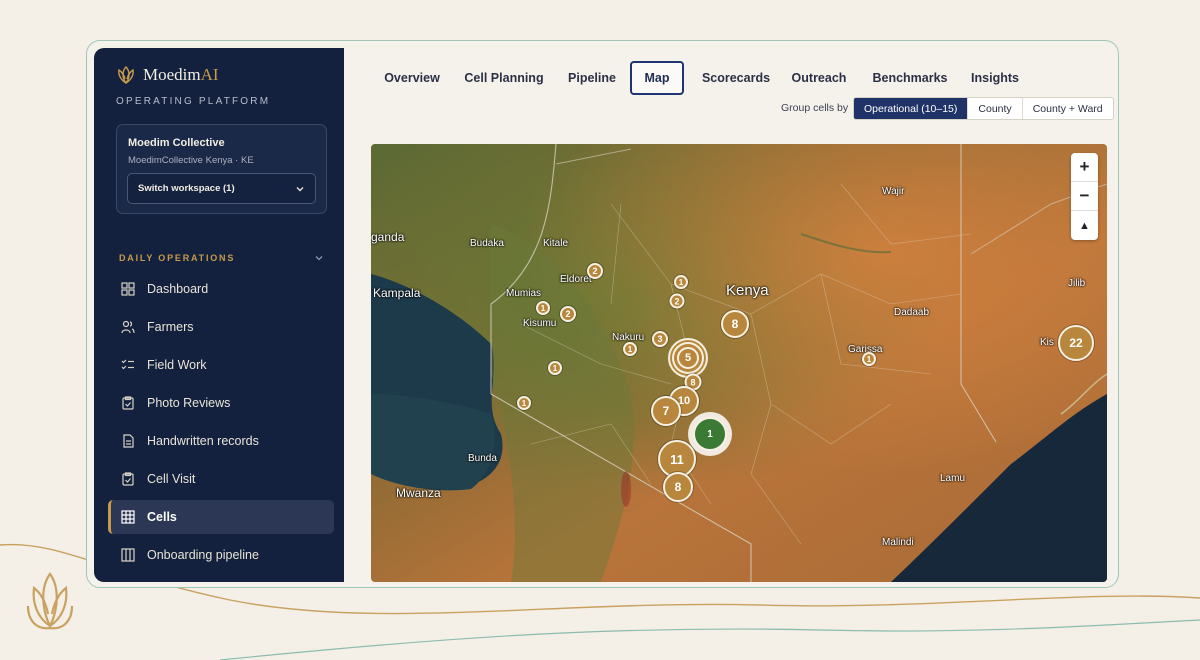 The height and width of the screenshot is (660, 1200). Describe the element at coordinates (911, 108) in the screenshot. I see `group-option-operational: Operational (10–15)` at that location.